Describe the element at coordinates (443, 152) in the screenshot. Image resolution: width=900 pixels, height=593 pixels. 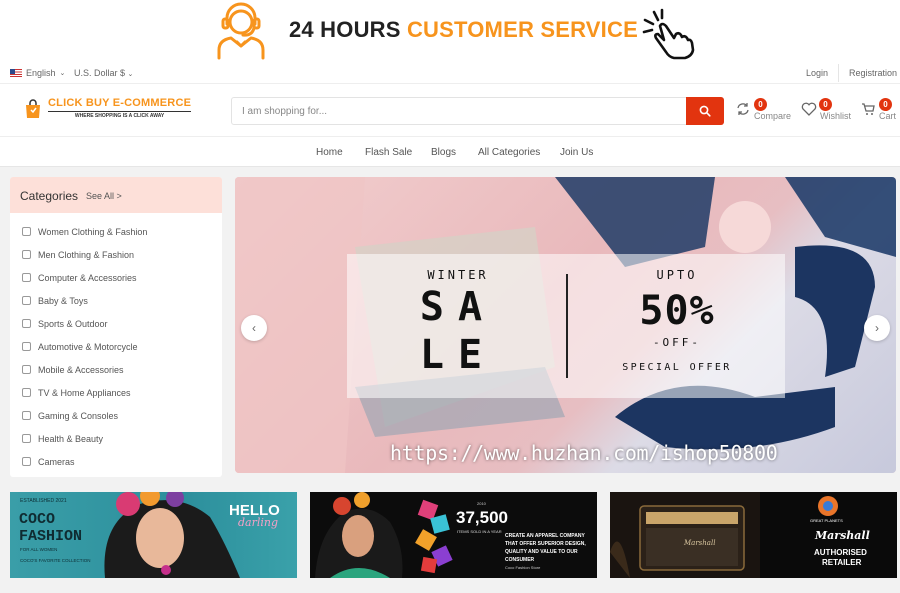
I see `nav-item-blogs: Blogs` at that location.